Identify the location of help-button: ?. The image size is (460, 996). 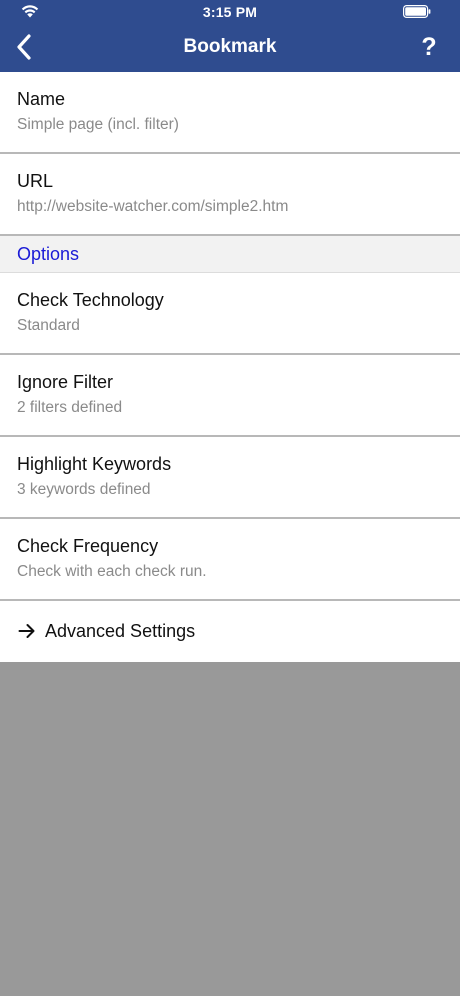
(429, 47).